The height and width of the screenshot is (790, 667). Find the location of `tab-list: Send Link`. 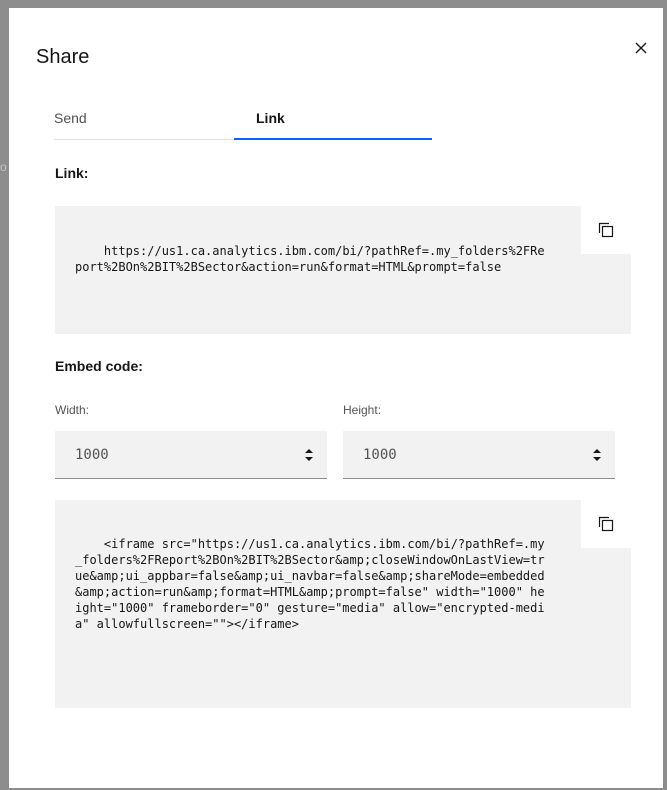

tab-list: Send Link is located at coordinates (343, 123).